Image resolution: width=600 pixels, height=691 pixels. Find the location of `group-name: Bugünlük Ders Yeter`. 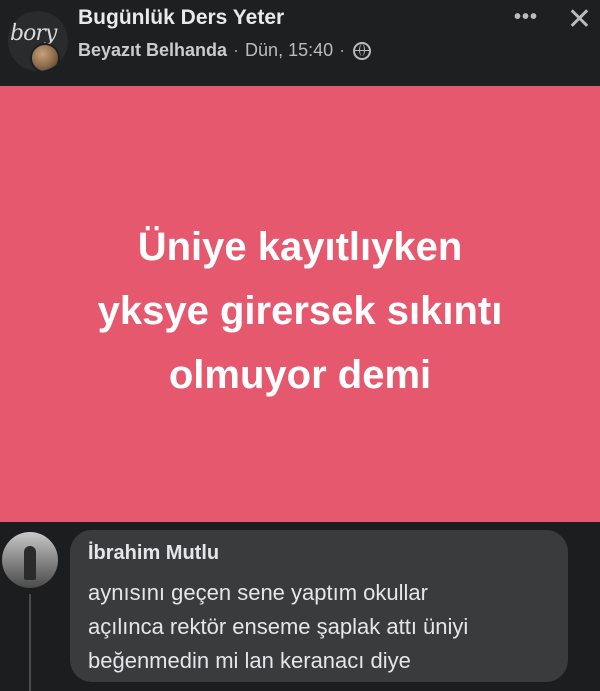

group-name: Bugünlük Ders Yeter is located at coordinates (181, 18).